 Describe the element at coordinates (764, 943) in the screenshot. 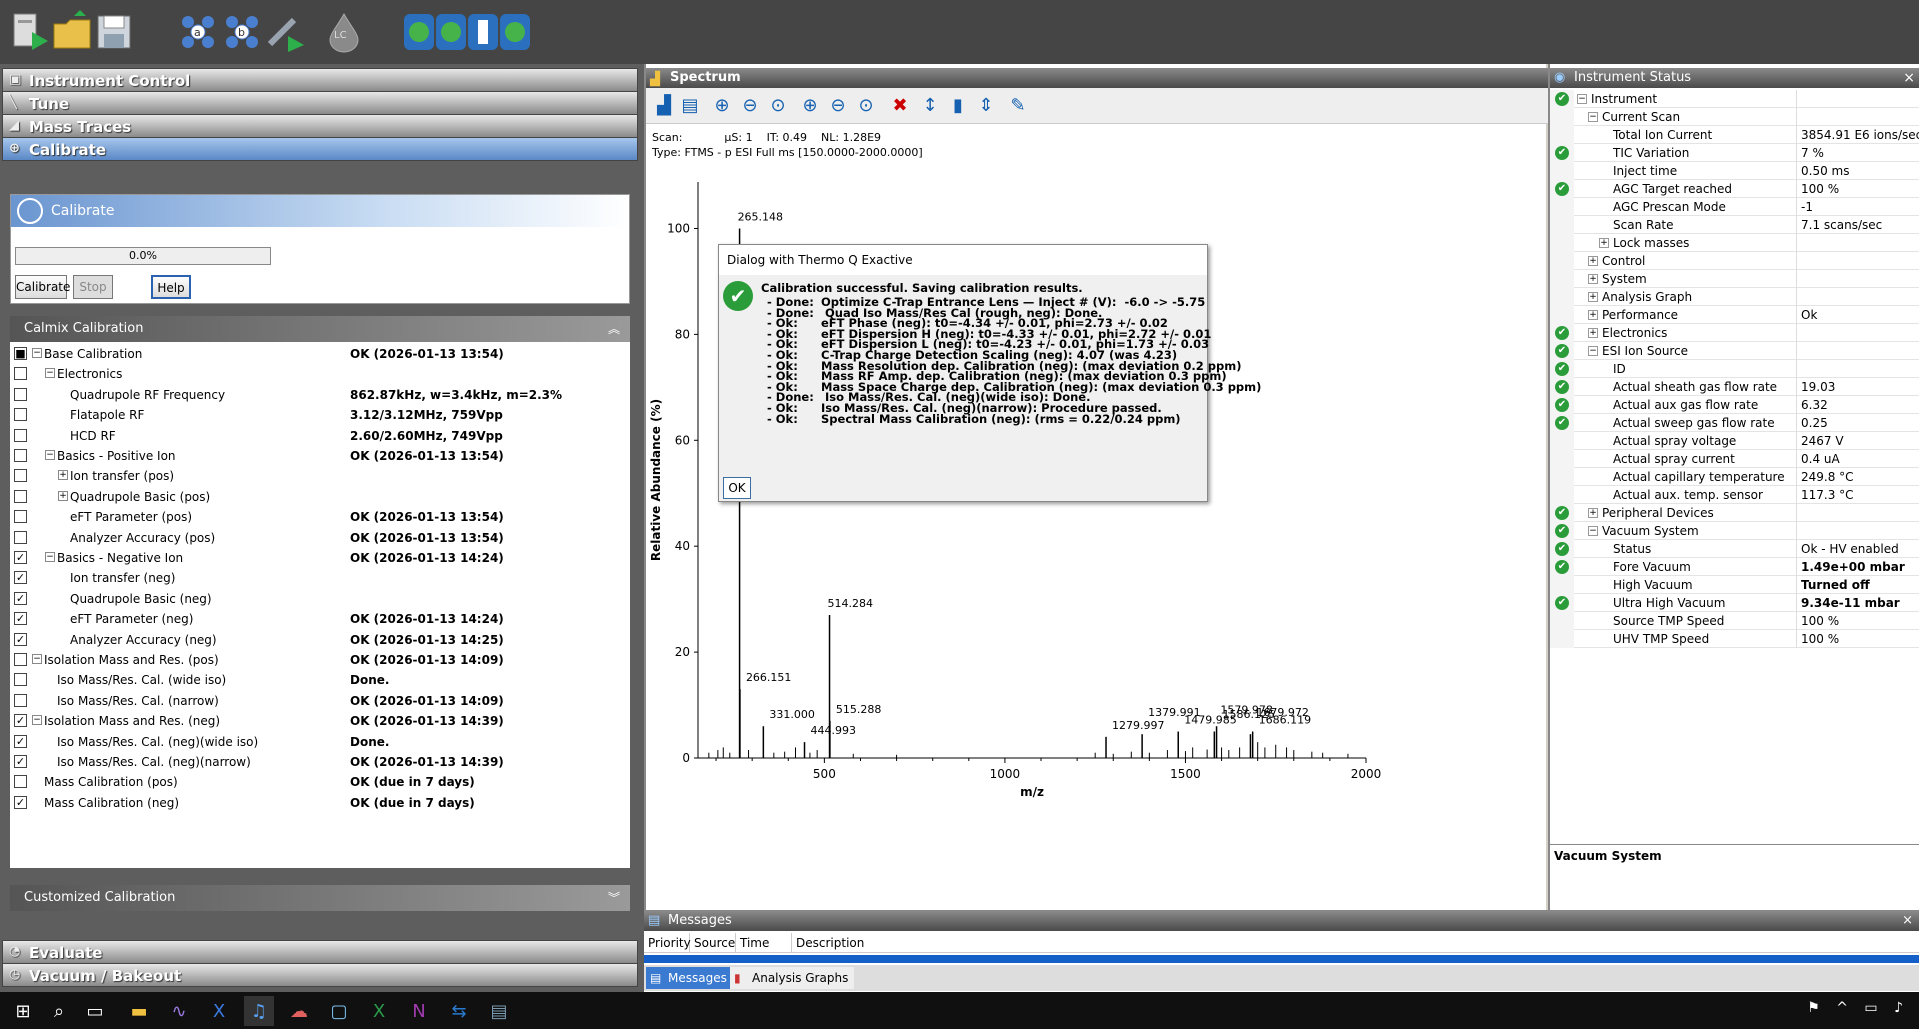

I see `col-time: Time` at that location.